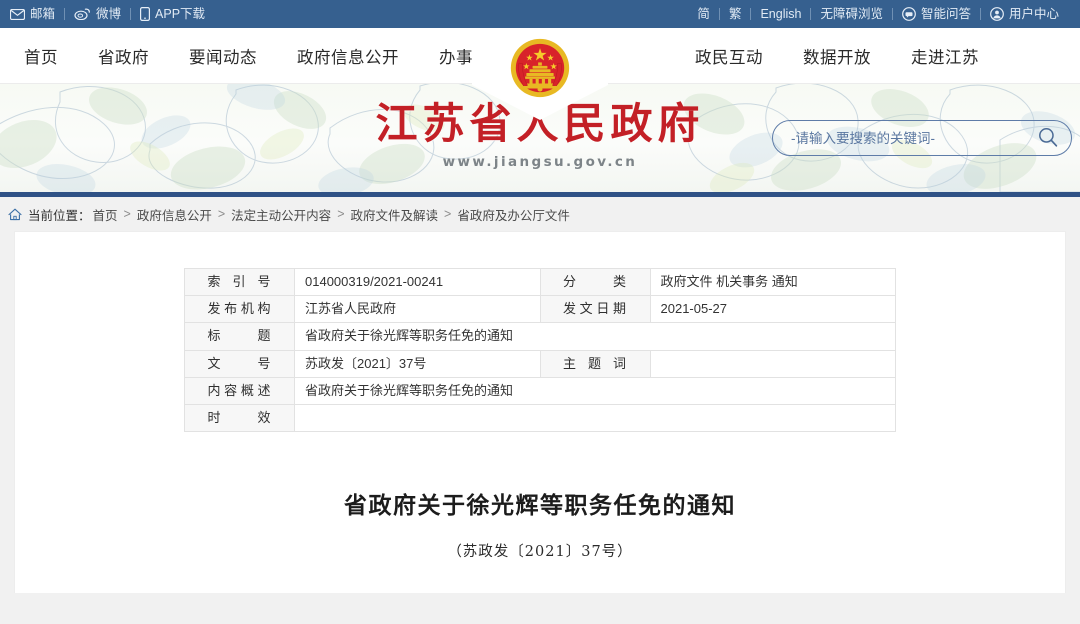 This screenshot has width=1080, height=624. I want to click on search-box, so click(922, 138).